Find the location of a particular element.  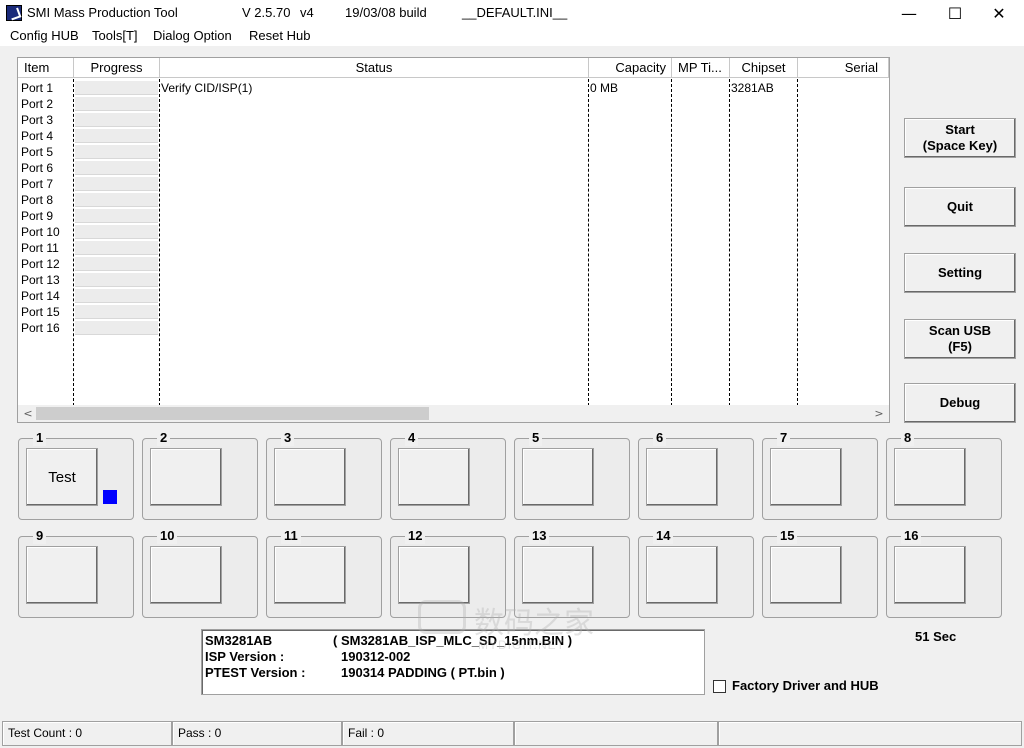

menu-dialog-option: Dialog Option is located at coordinates (192, 35).